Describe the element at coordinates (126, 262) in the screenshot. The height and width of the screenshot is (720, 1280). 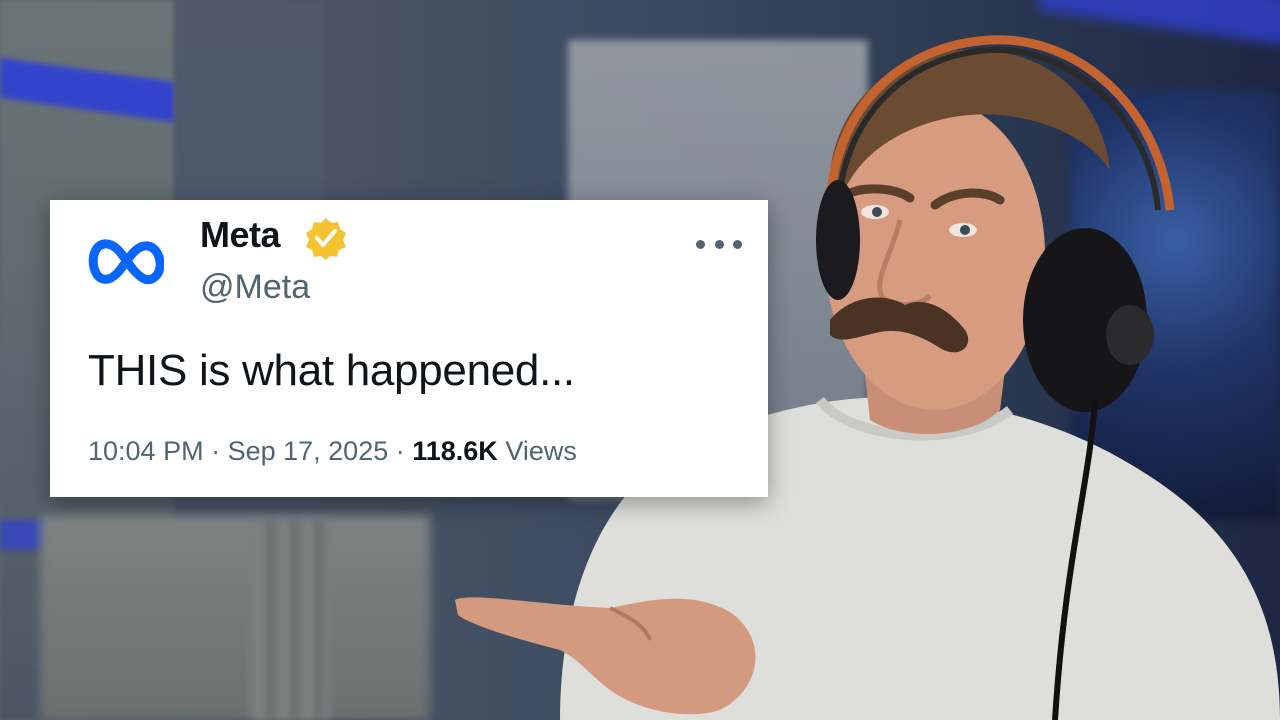
I see `meta-logo-icon` at that location.